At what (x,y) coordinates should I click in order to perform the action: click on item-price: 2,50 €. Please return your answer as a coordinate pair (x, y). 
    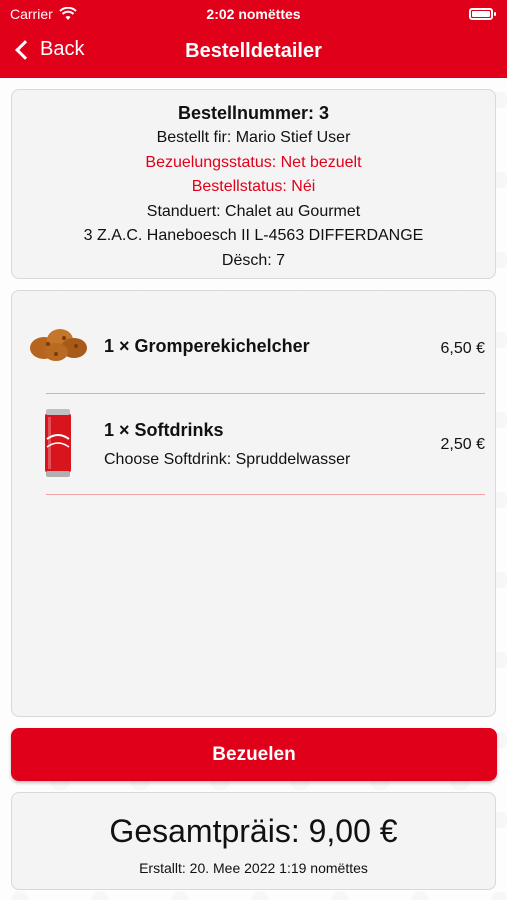
    Looking at the image, I should click on (462, 444).